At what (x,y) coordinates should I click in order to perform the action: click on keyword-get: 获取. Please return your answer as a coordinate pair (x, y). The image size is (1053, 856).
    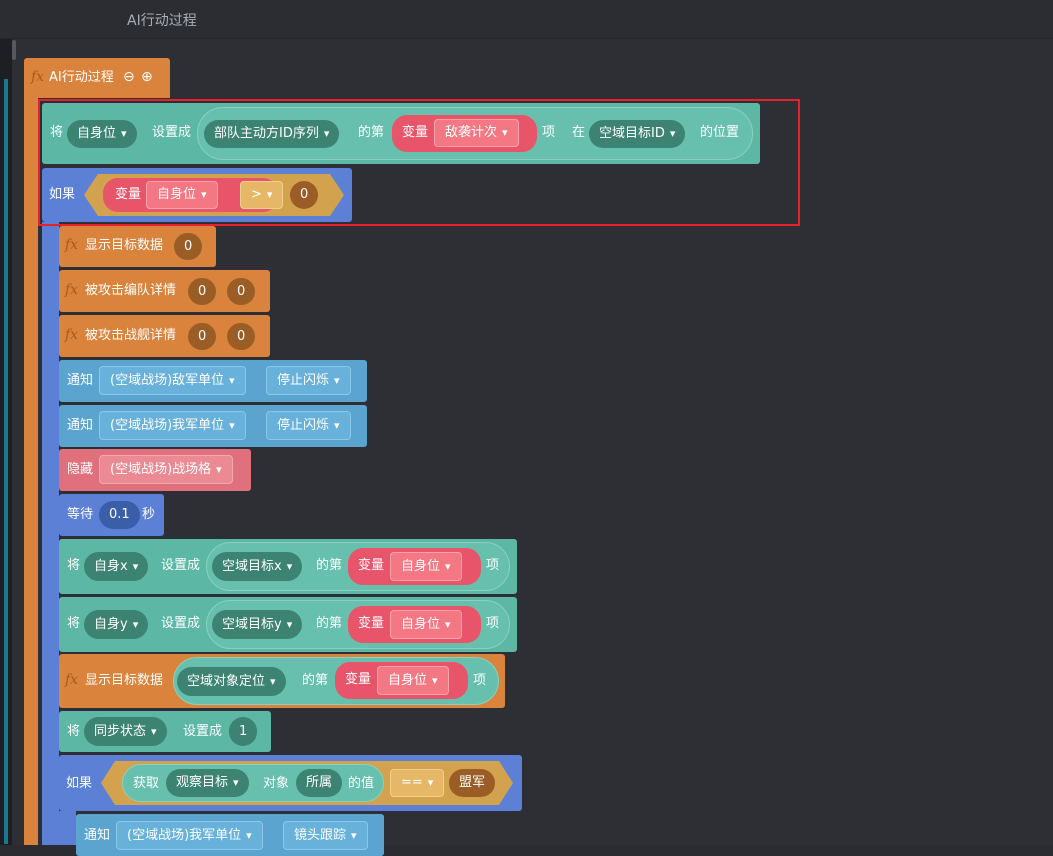
    Looking at the image, I should click on (146, 783).